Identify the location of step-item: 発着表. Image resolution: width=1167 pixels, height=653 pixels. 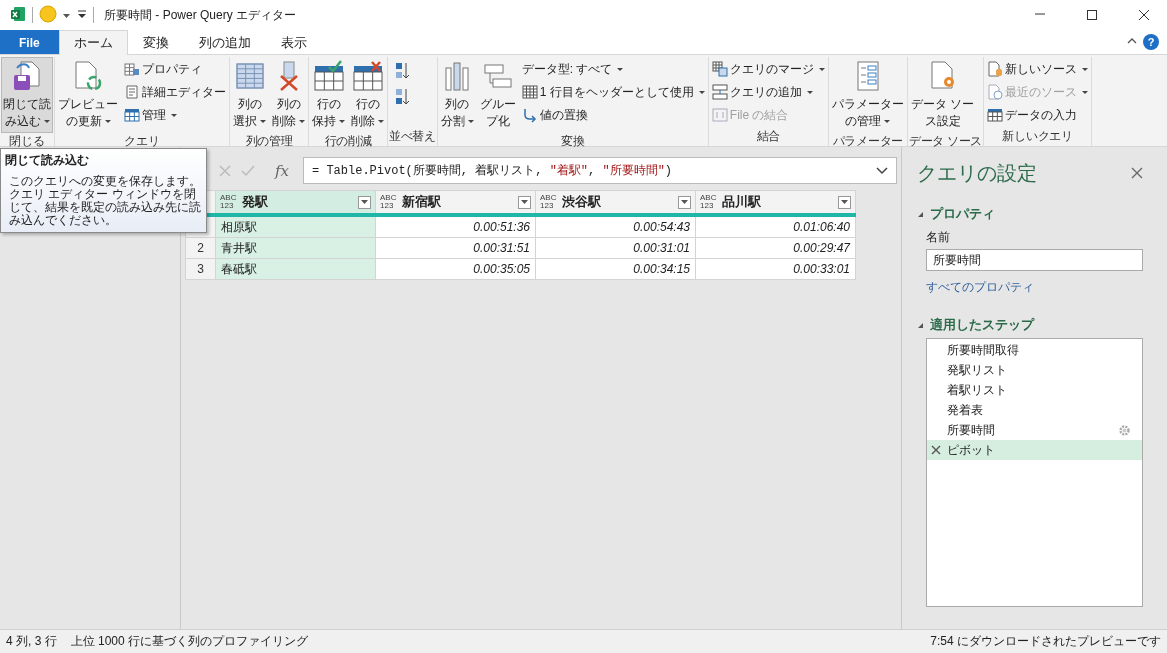
(1034, 410).